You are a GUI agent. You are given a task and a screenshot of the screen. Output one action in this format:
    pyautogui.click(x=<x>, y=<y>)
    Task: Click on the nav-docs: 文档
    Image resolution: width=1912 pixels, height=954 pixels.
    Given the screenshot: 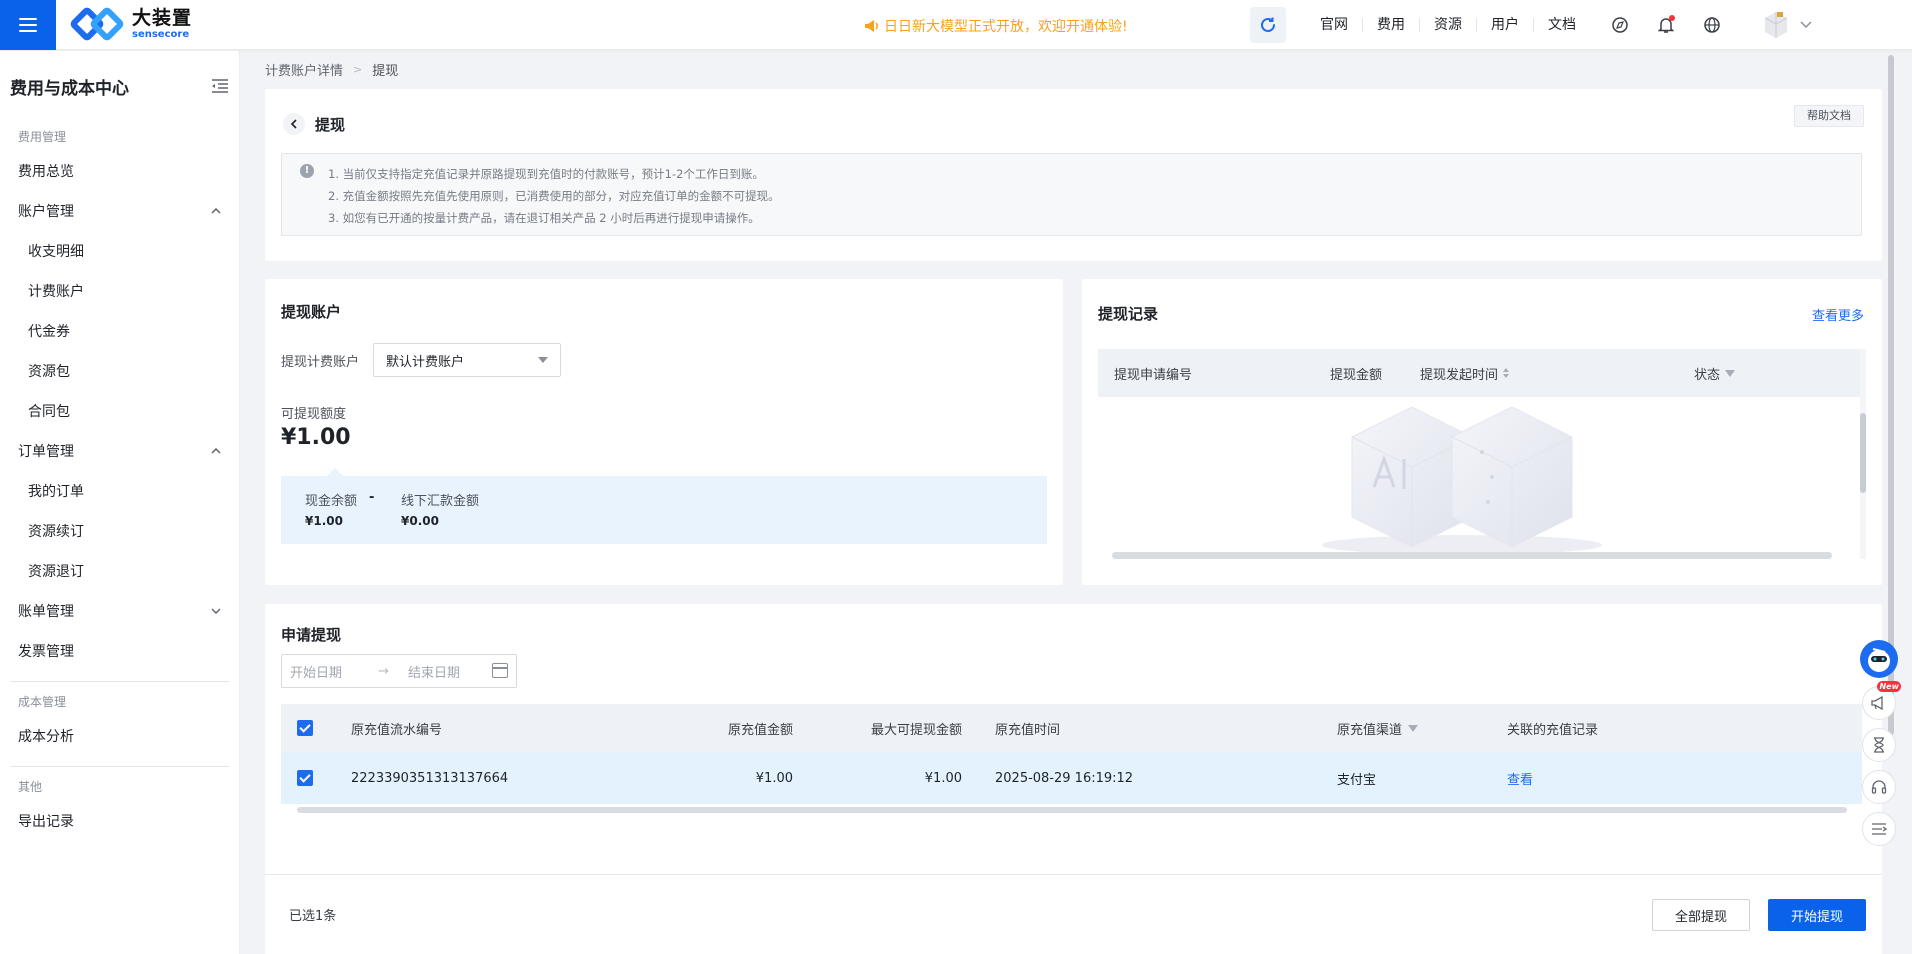 What is the action you would take?
    pyautogui.click(x=1562, y=25)
    